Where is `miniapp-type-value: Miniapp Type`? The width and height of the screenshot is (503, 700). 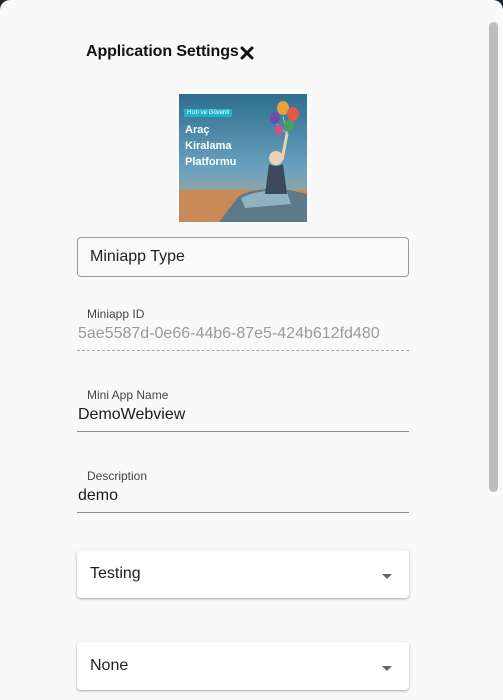
miniapp-type-value: Miniapp Type is located at coordinates (137, 256).